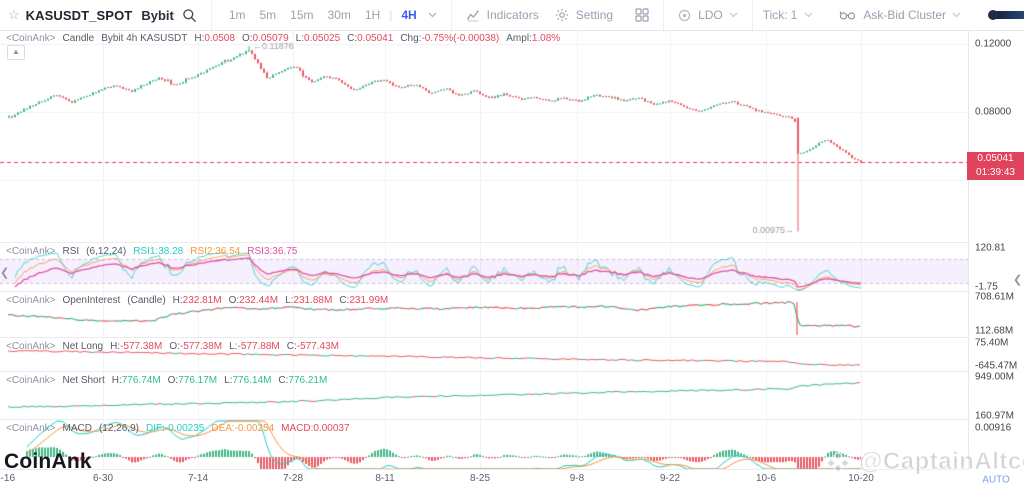 The width and height of the screenshot is (1024, 498). I want to click on gear-icon, so click(562, 15).